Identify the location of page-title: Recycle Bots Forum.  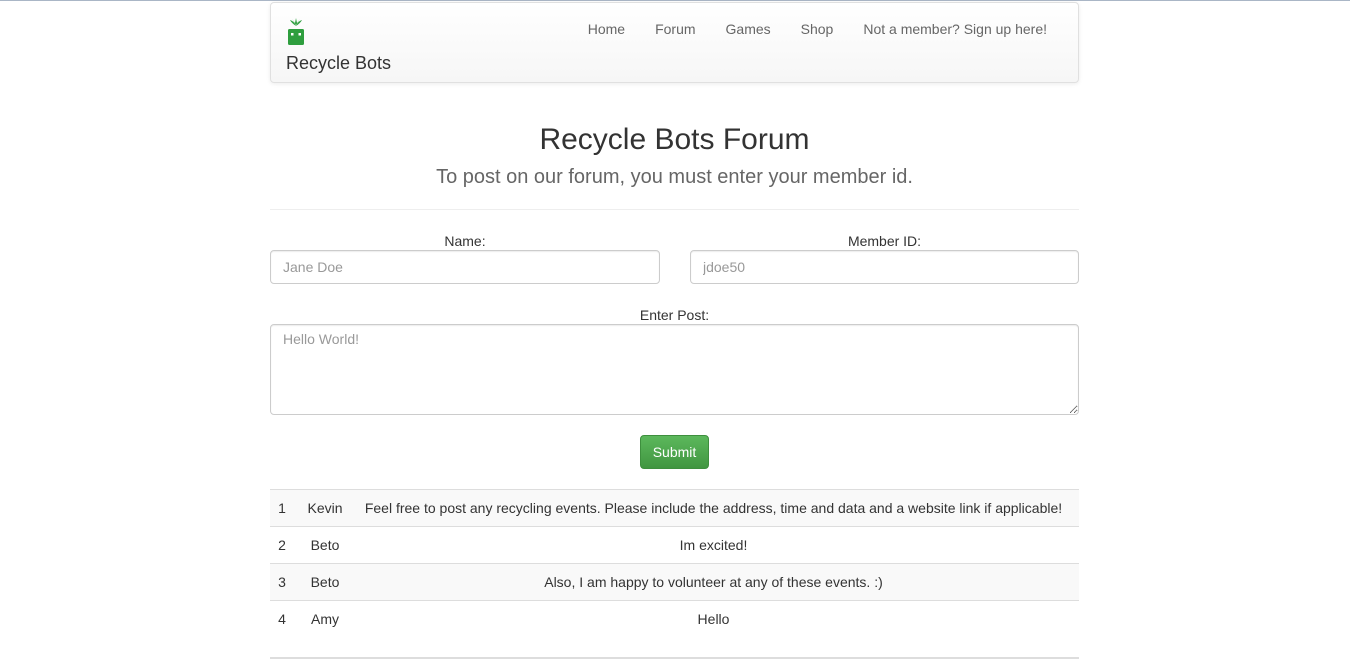
(674, 139).